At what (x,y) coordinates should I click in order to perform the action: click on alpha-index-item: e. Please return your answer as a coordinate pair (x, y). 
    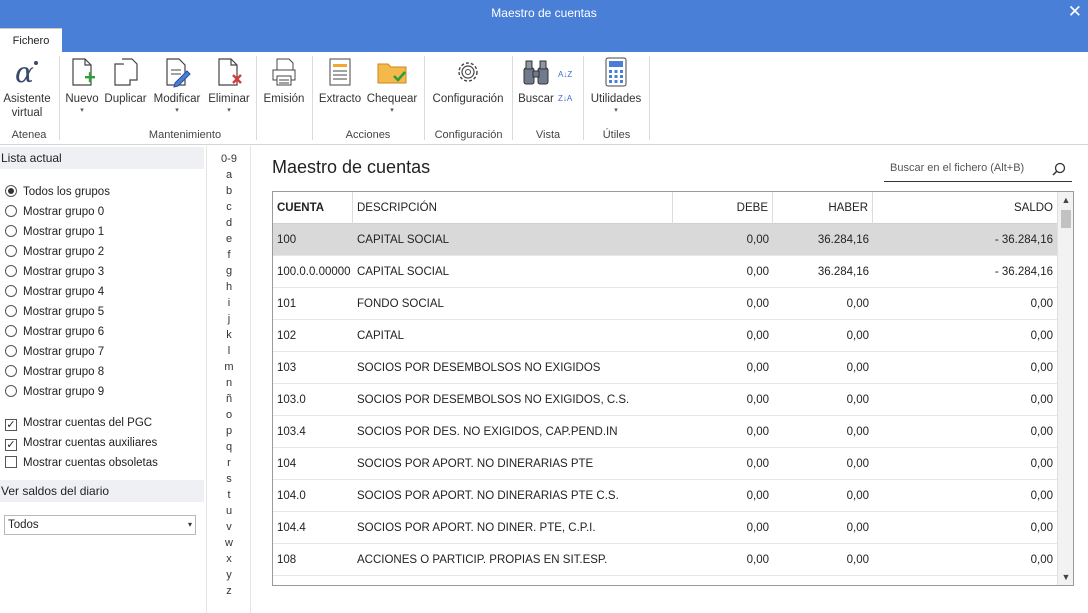
    Looking at the image, I should click on (229, 239).